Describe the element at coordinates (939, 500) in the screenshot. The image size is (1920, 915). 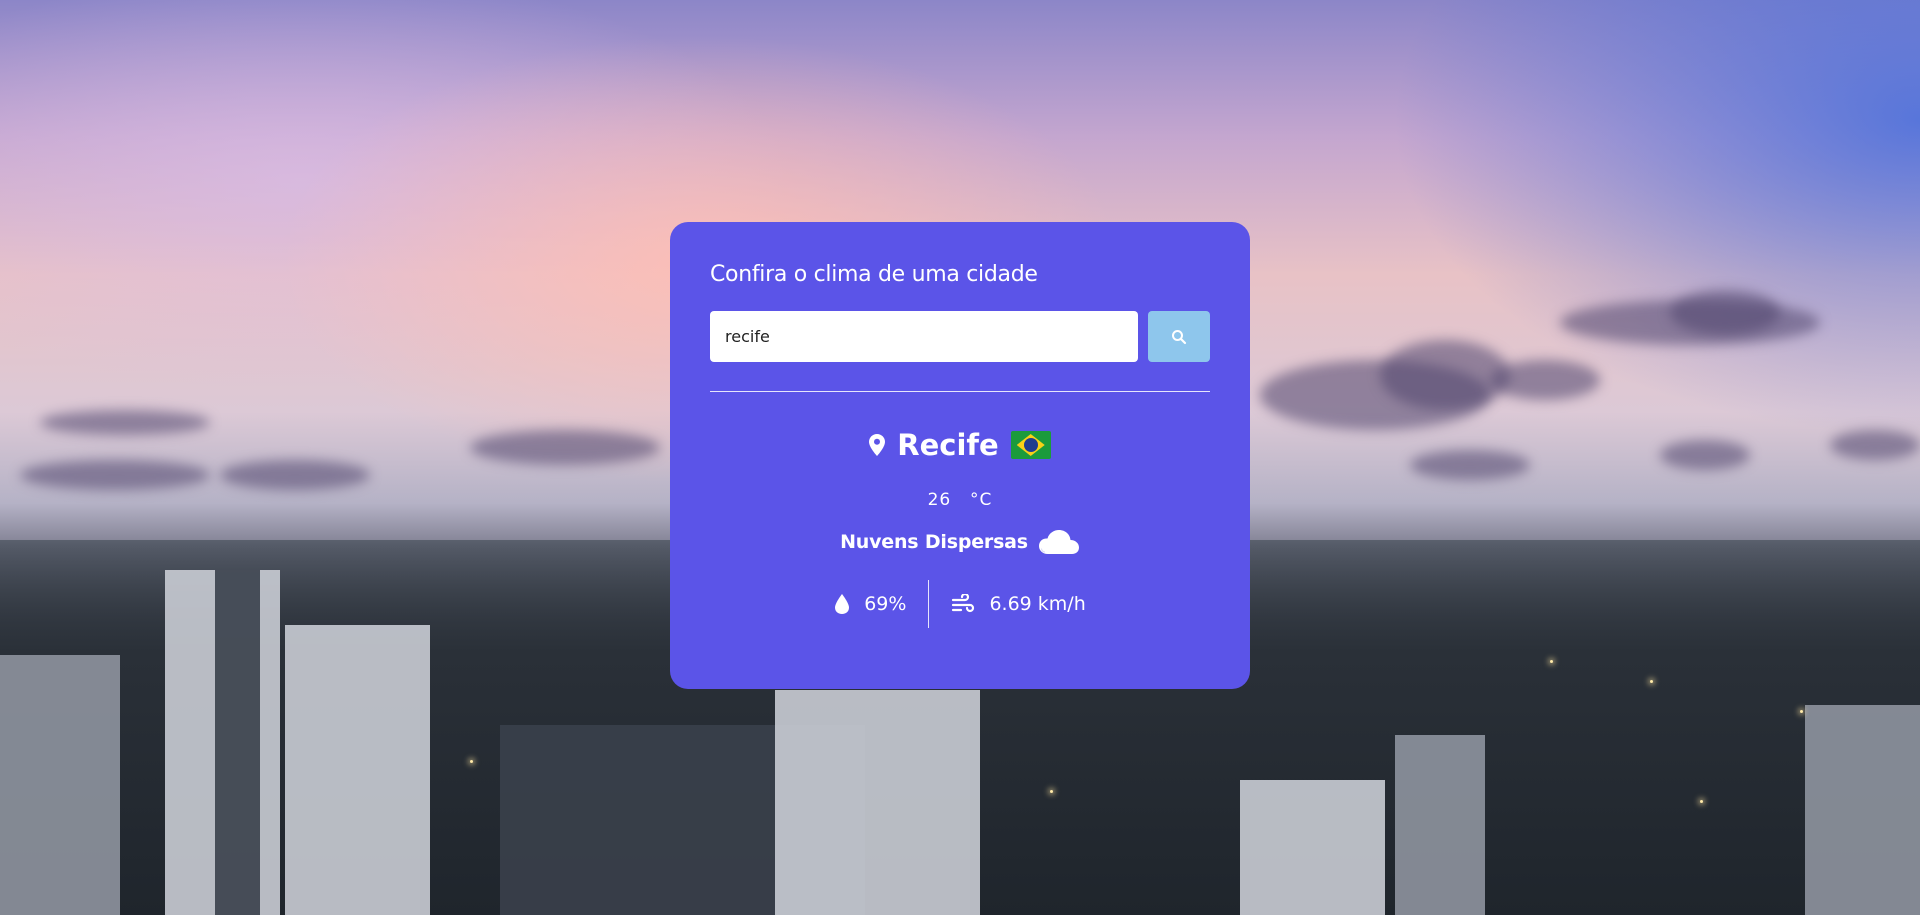
I see `temperature-value: 26` at that location.